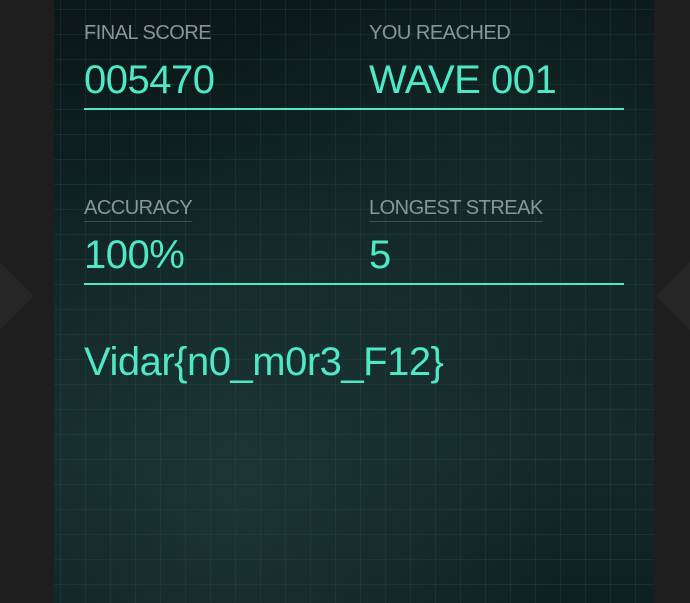  I want to click on final-score-stat: FINAL SCORE 005470, so click(214, 65).